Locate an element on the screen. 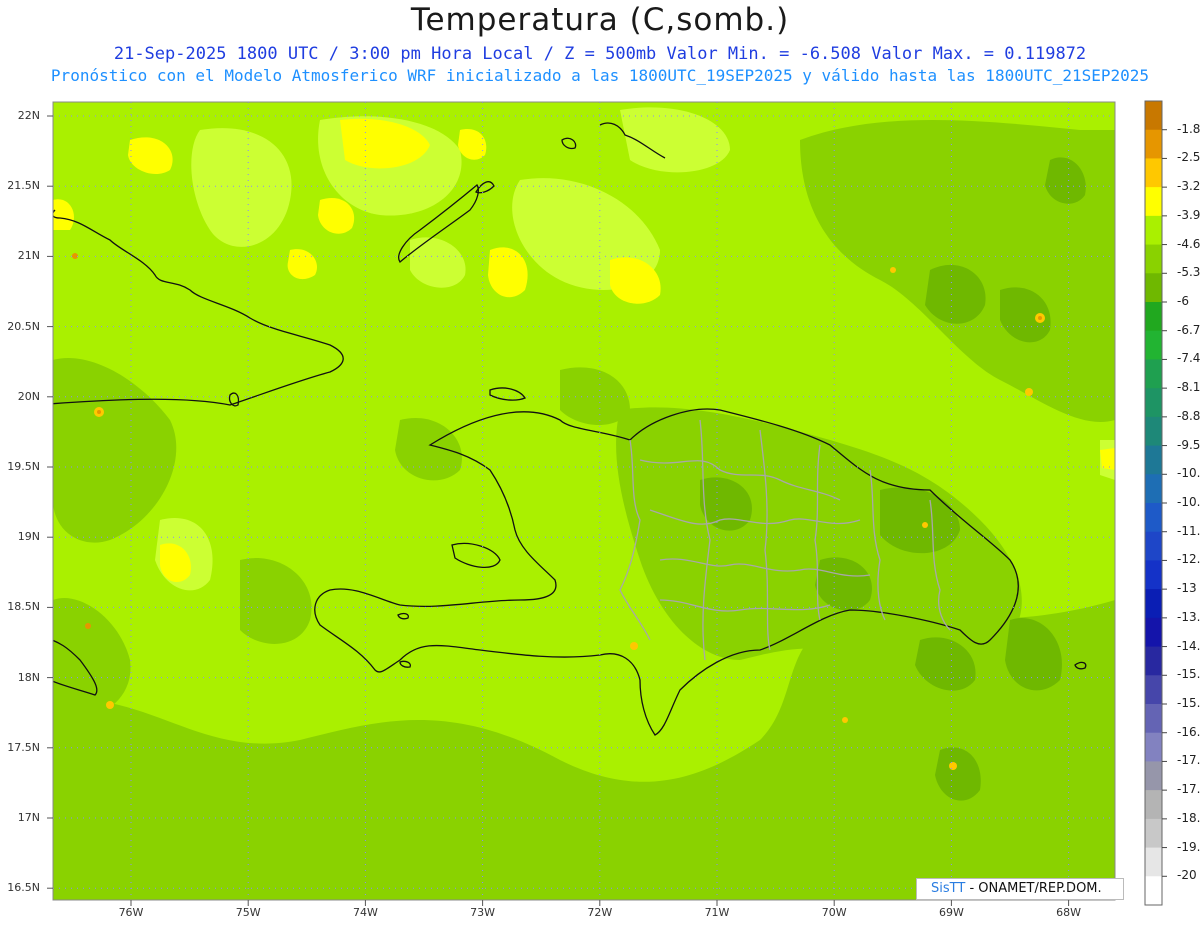 This screenshot has width=1200, height=927. colorbar-label: -17.9 is located at coordinates (1188, 789).